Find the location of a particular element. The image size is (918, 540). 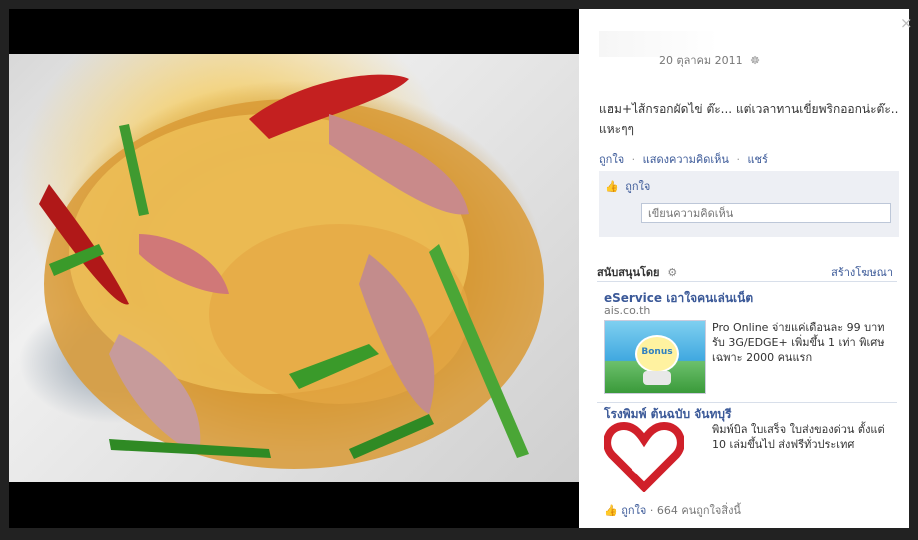

sponsored-heading: สนับสนุนโดย ⚙ is located at coordinates (637, 272).